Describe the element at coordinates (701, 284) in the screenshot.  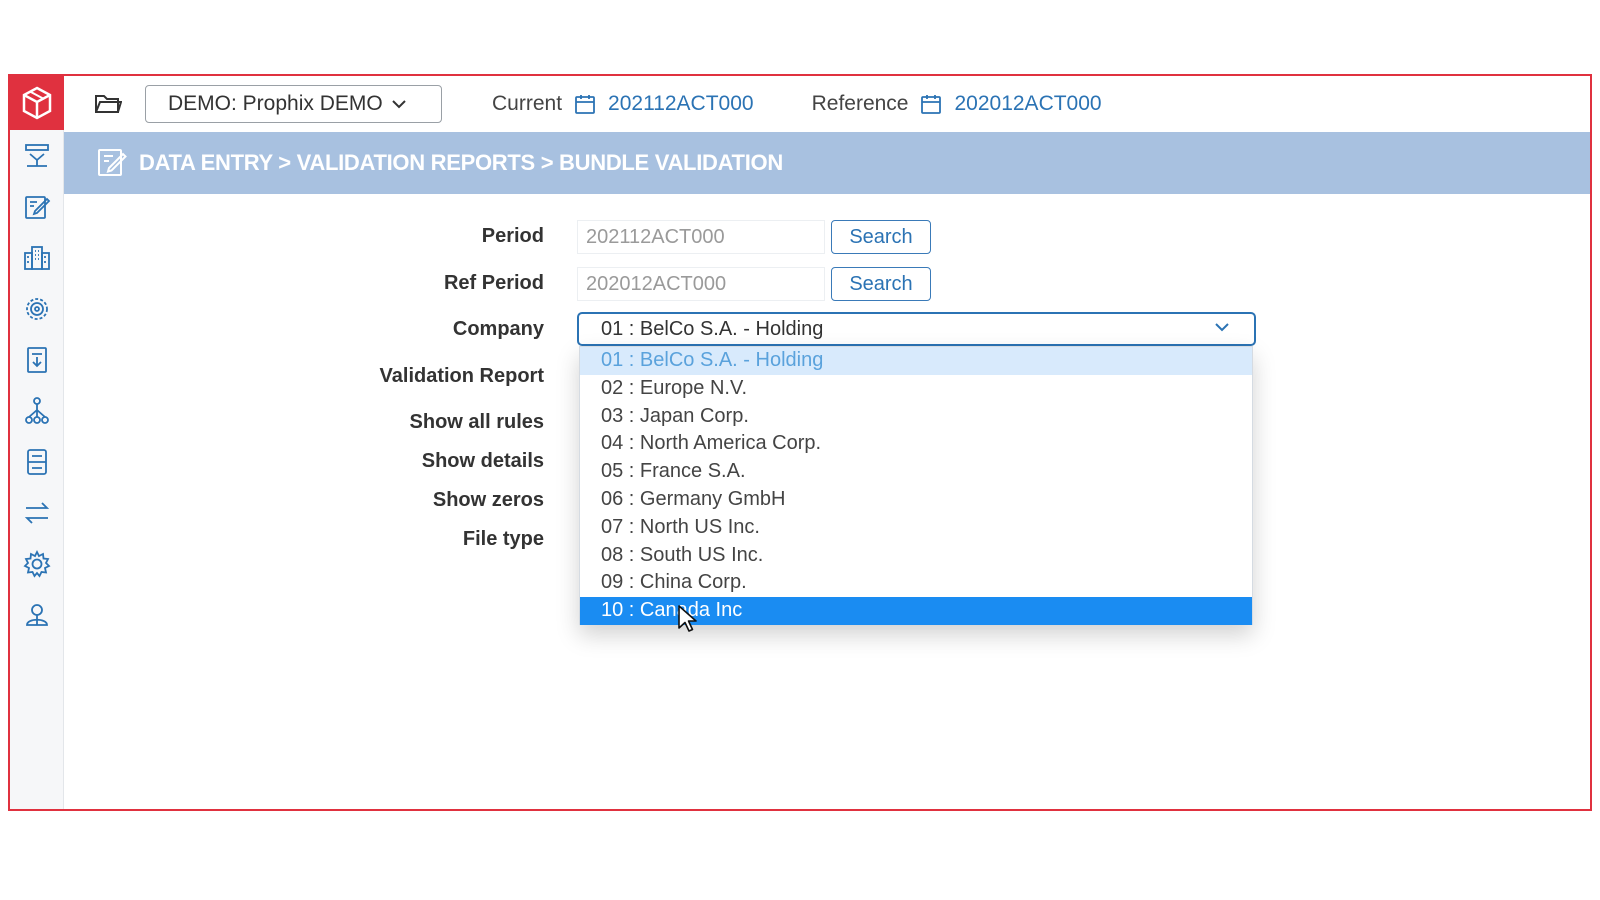
I see `ref-period-input: 202012ACT000` at that location.